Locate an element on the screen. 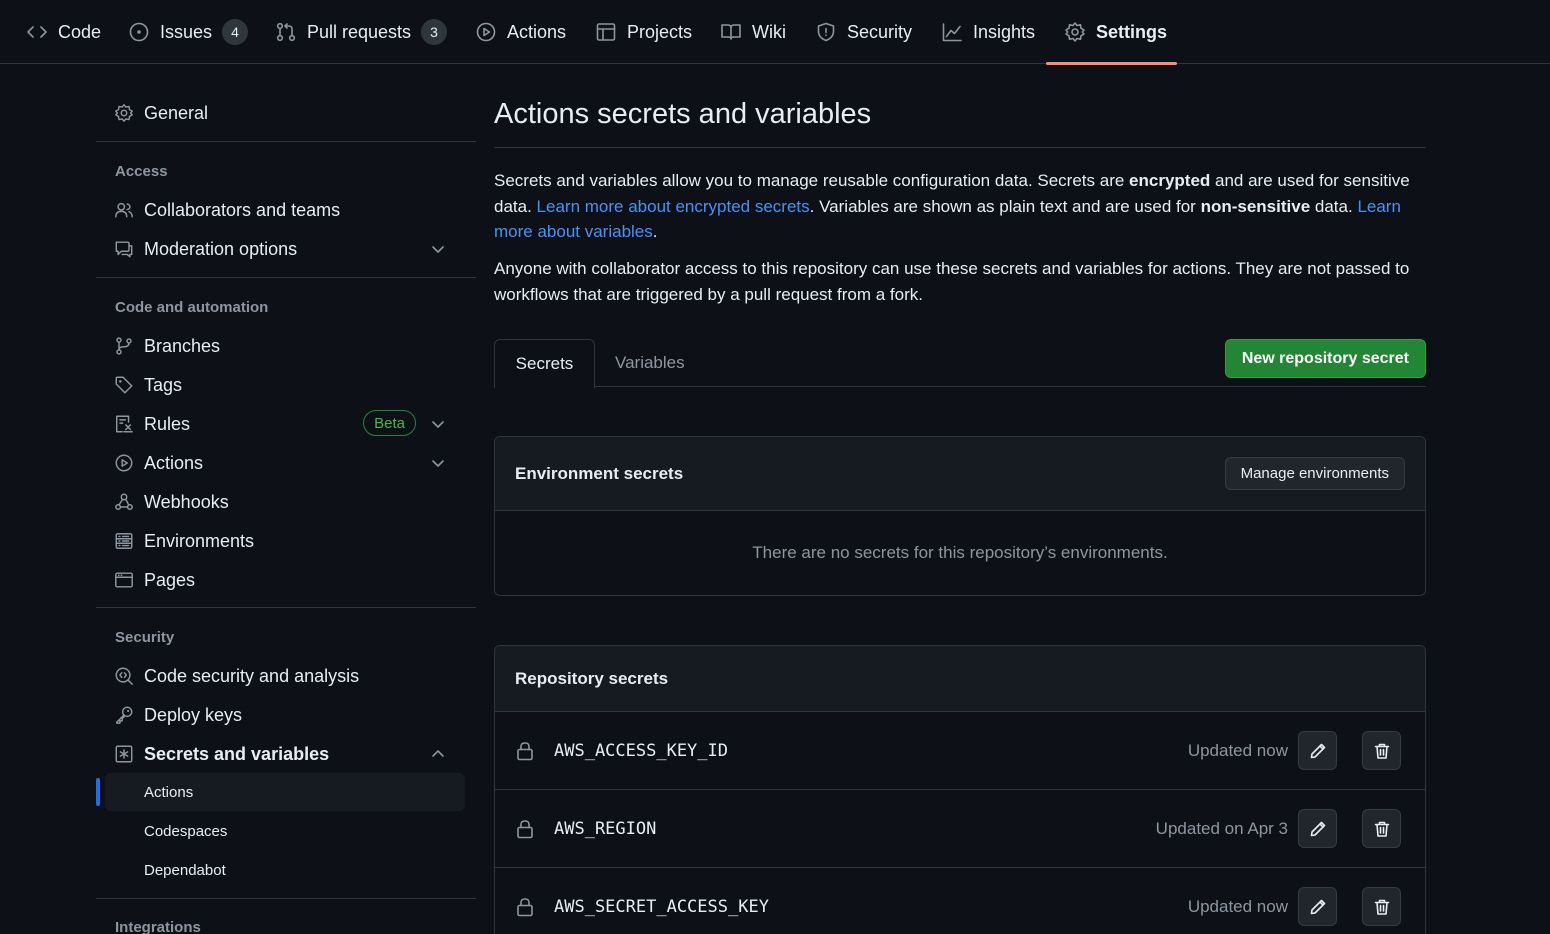 The width and height of the screenshot is (1550, 934). sidebar-item-code-security: Code security and analysis is located at coordinates (289, 676).